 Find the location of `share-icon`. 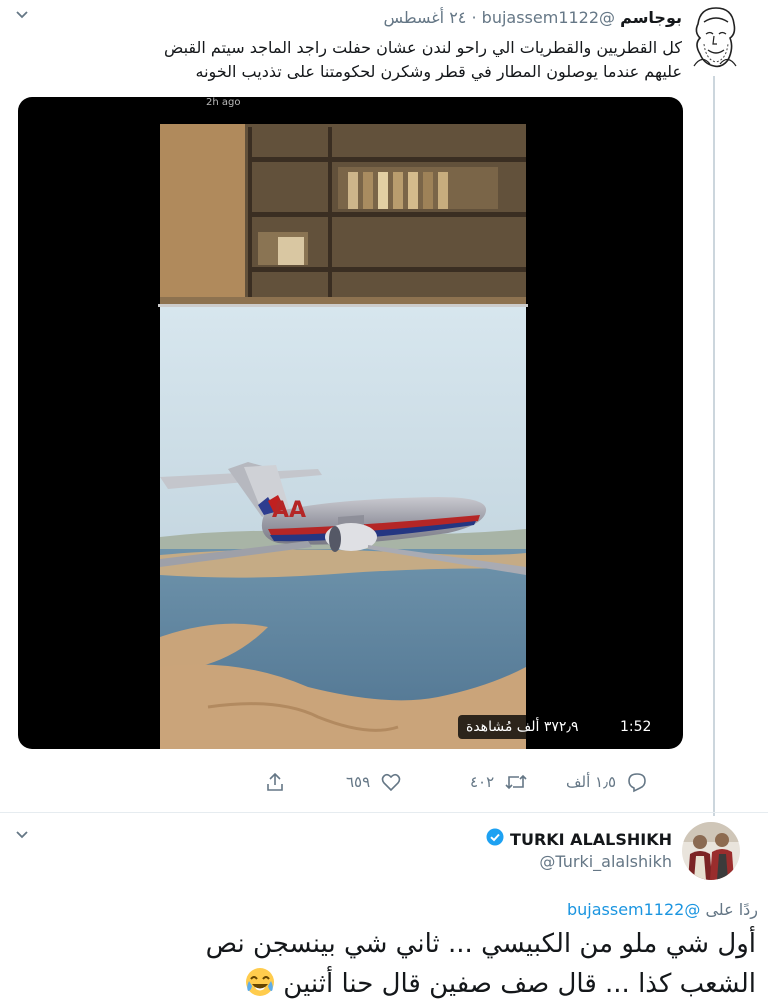

share-icon is located at coordinates (275, 782).